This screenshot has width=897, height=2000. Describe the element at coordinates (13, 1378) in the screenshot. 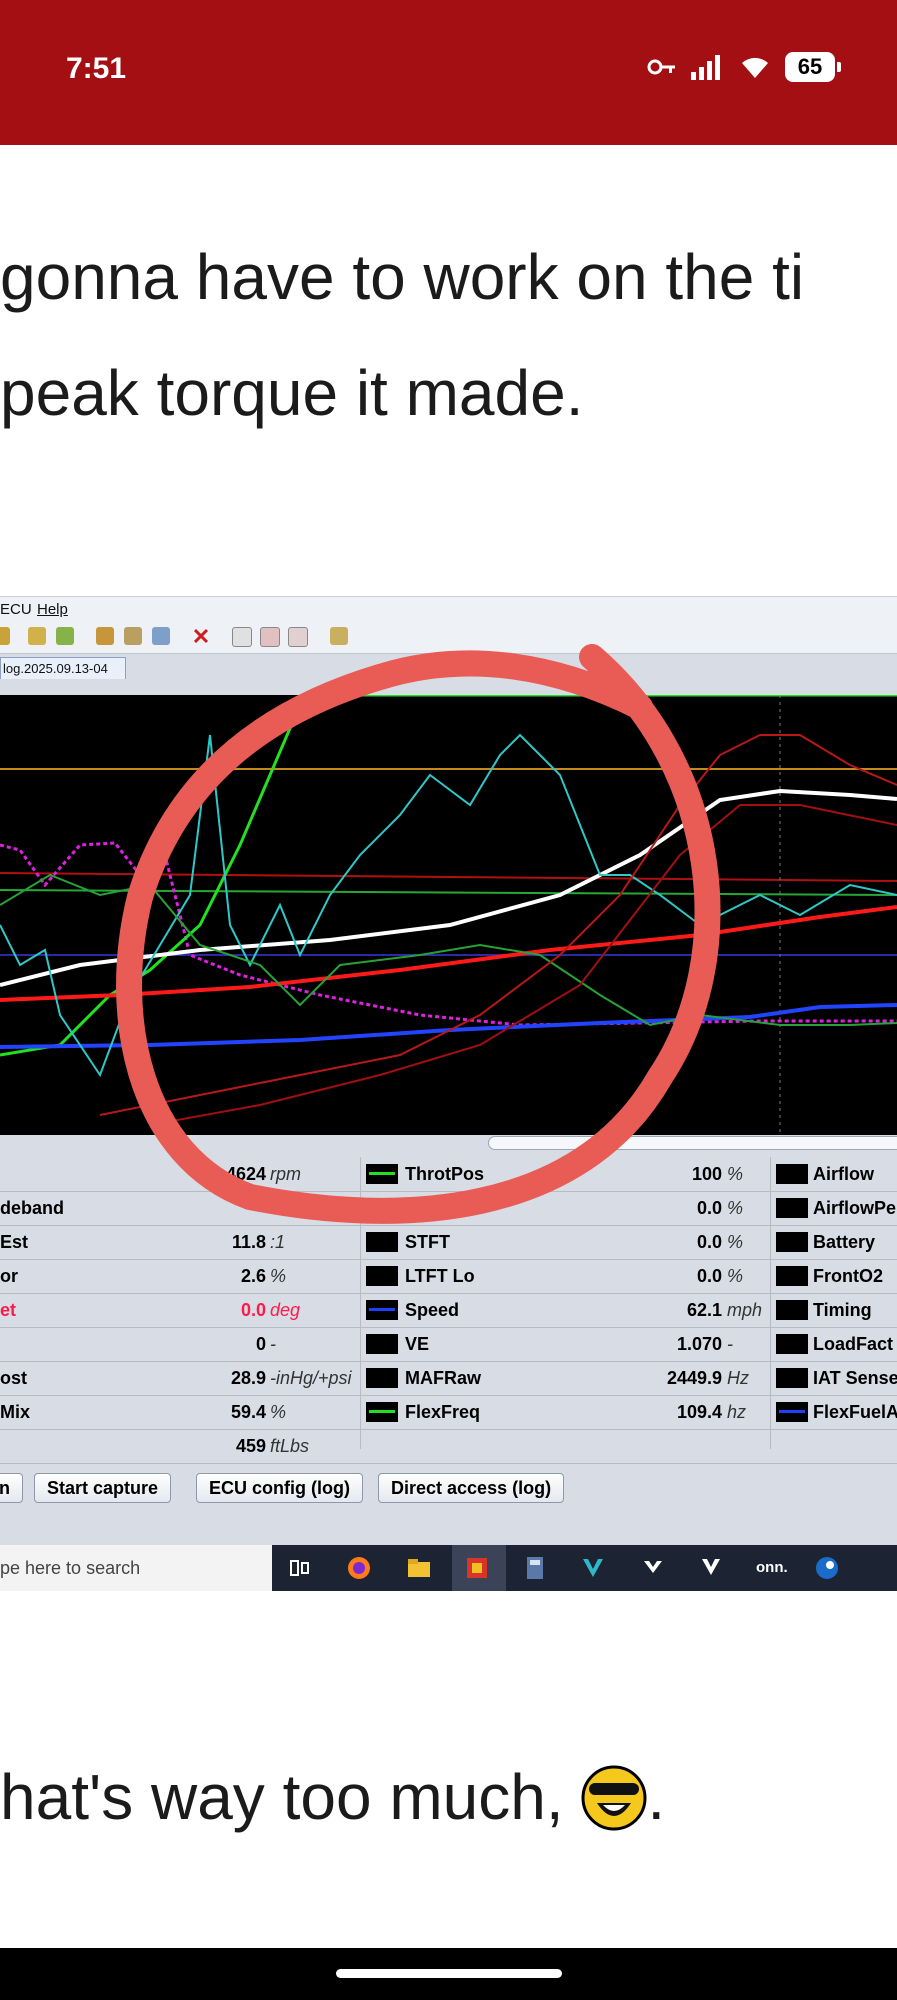

I see `param-name: ost` at that location.